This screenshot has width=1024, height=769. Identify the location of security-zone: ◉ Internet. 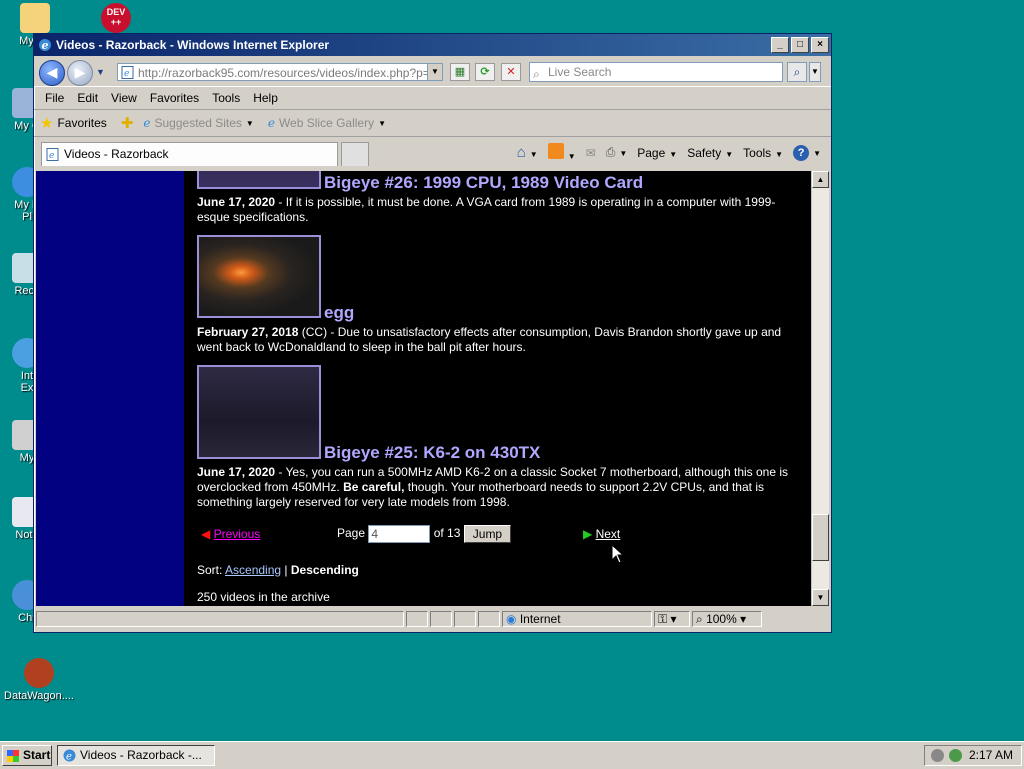
(577, 619).